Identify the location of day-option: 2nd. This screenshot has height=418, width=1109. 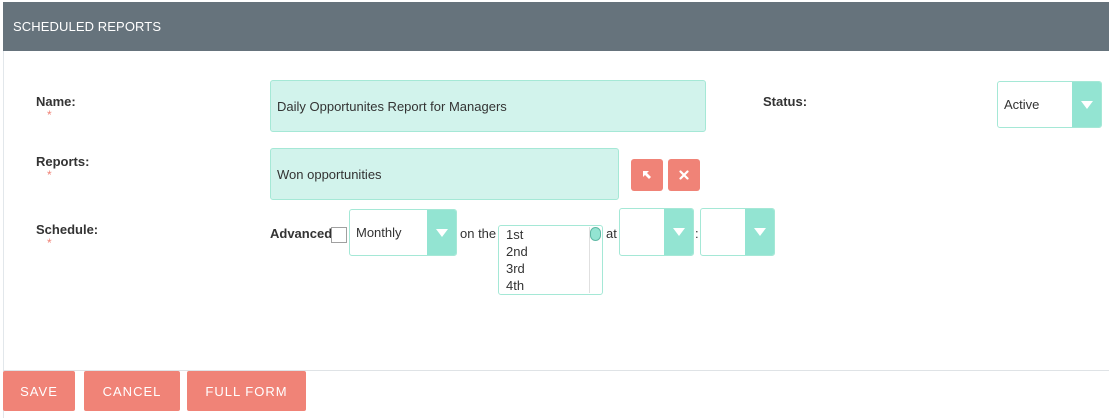
(550, 251).